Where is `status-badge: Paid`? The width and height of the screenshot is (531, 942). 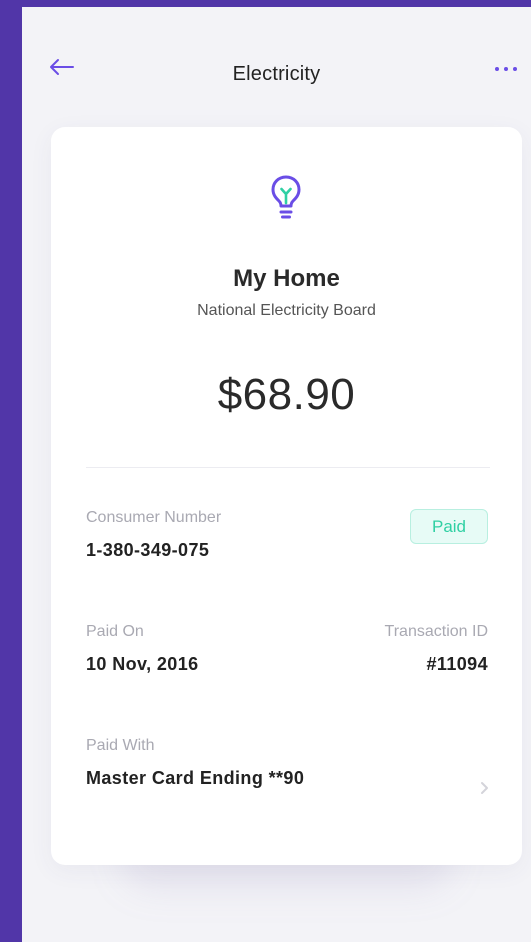
status-badge: Paid is located at coordinates (449, 526).